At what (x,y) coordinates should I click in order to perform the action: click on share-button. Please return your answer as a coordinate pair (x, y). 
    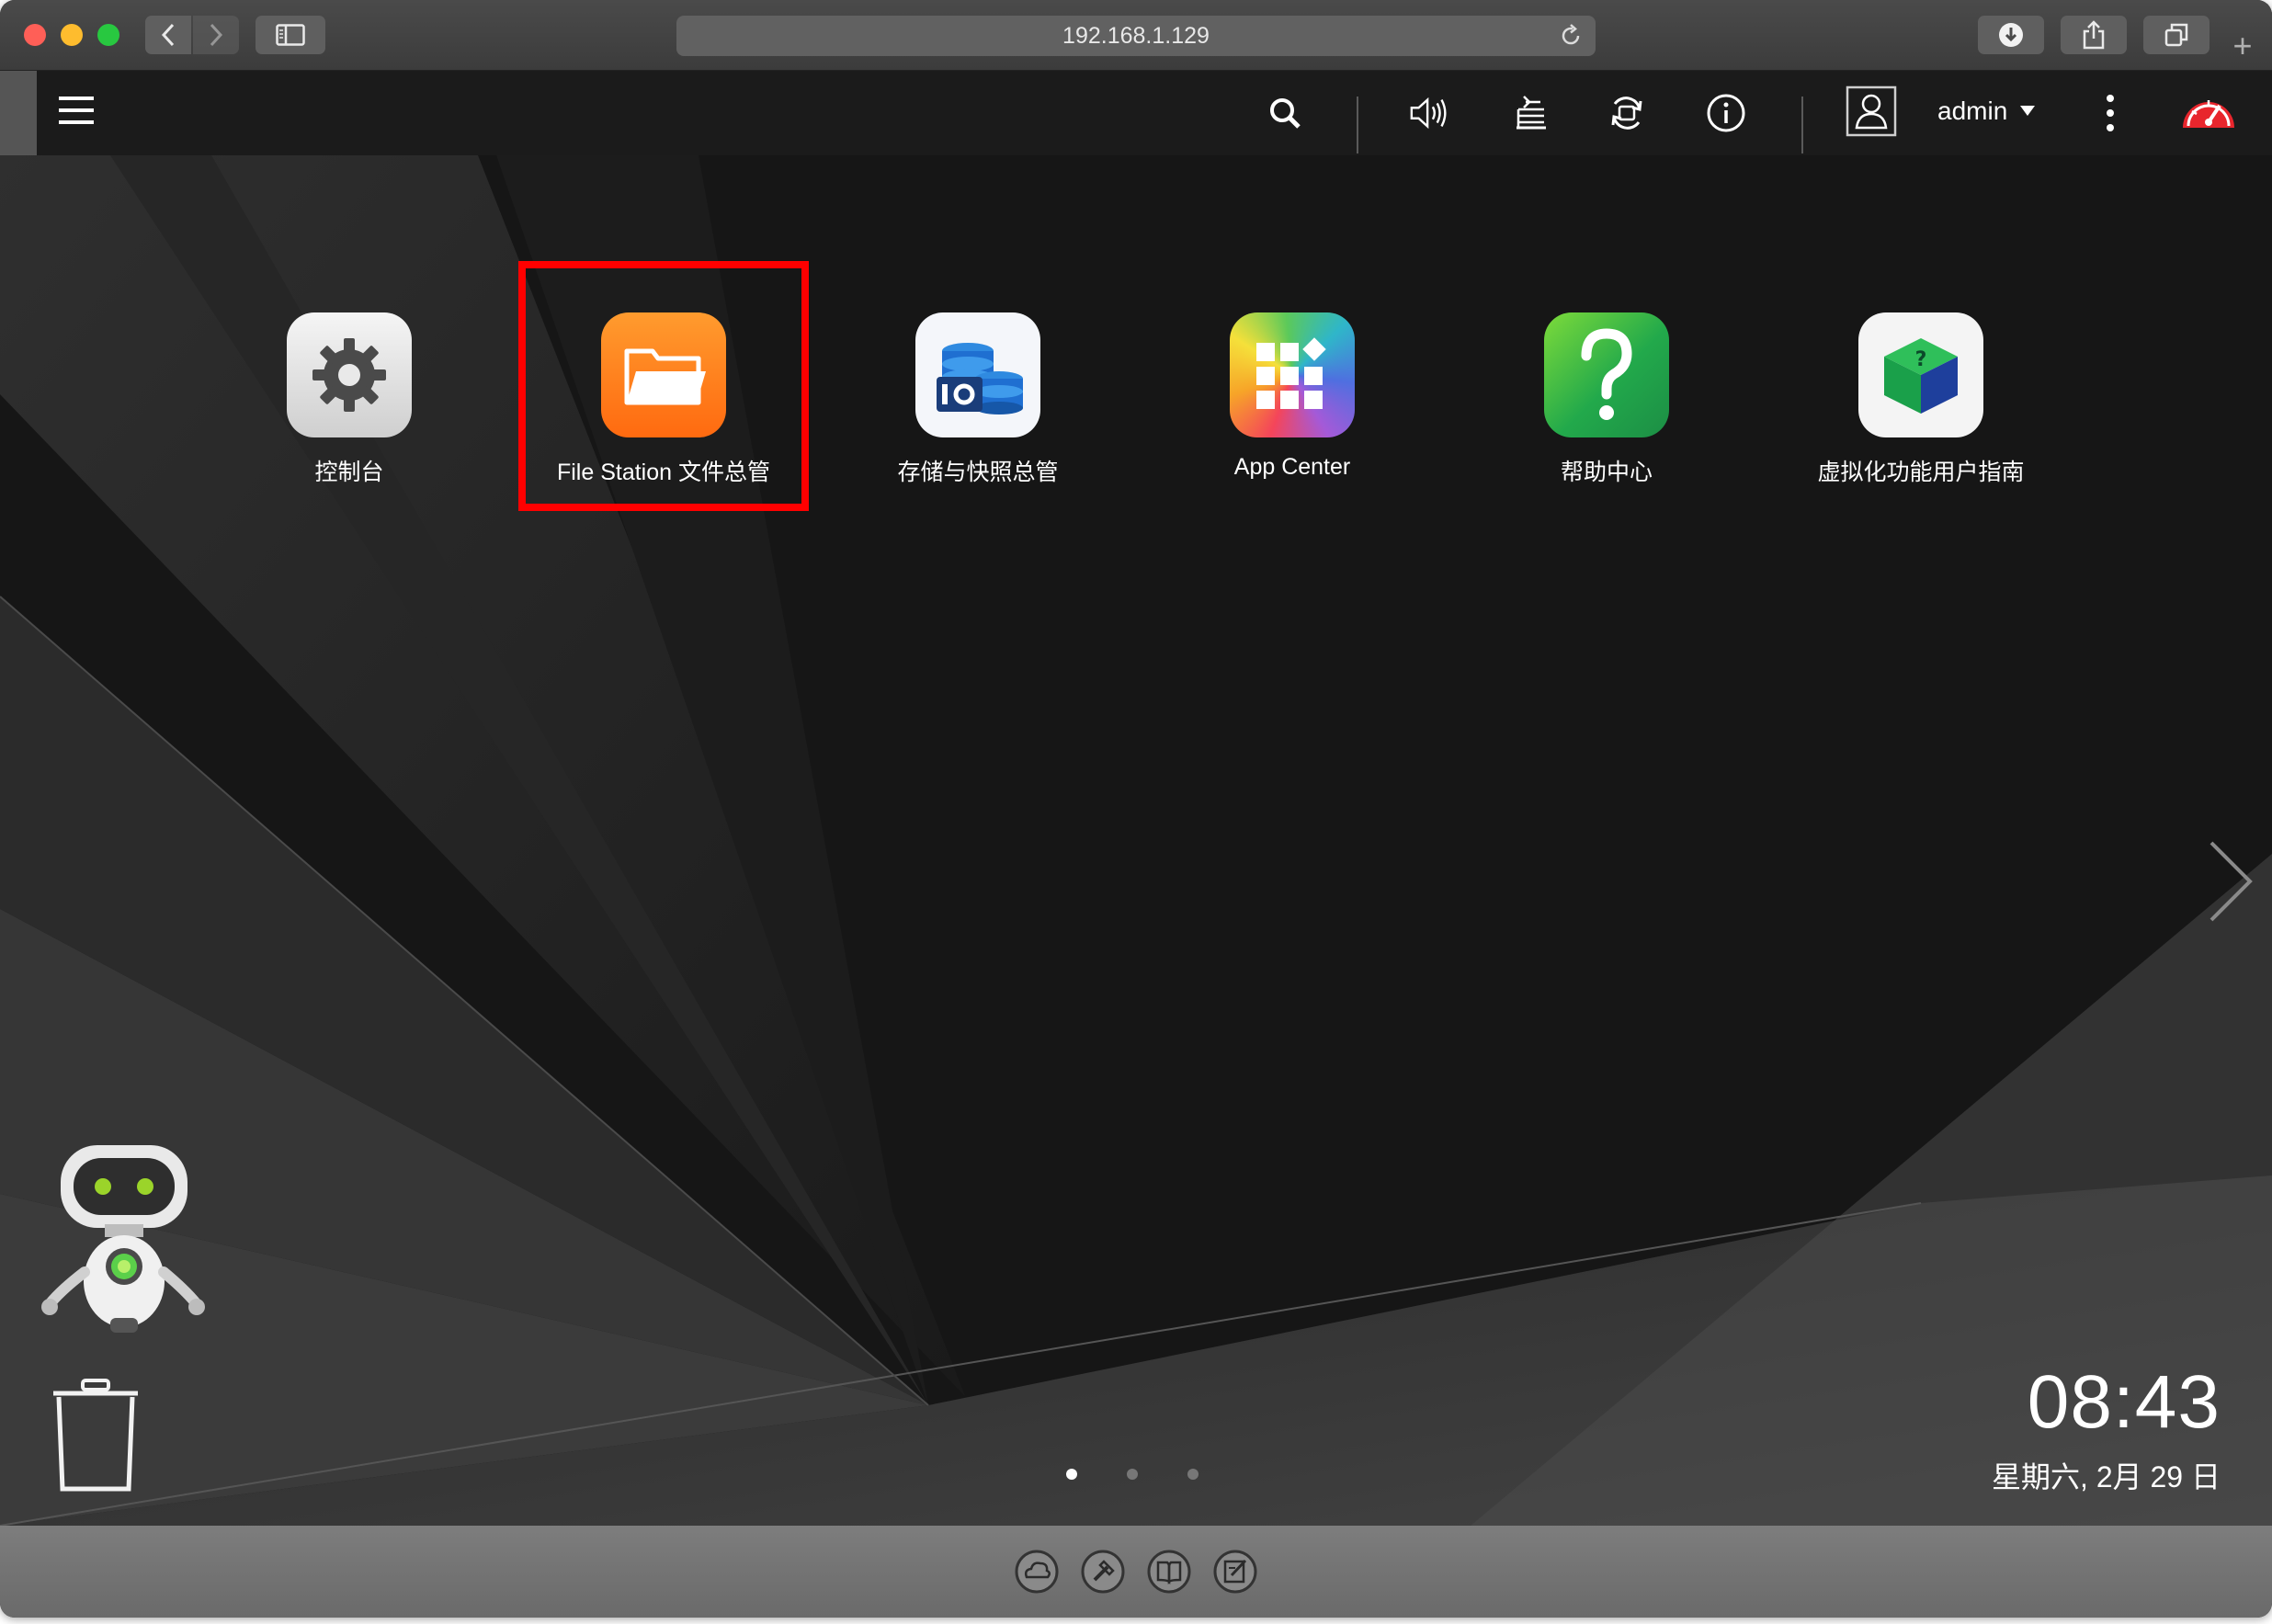
    Looking at the image, I should click on (2094, 35).